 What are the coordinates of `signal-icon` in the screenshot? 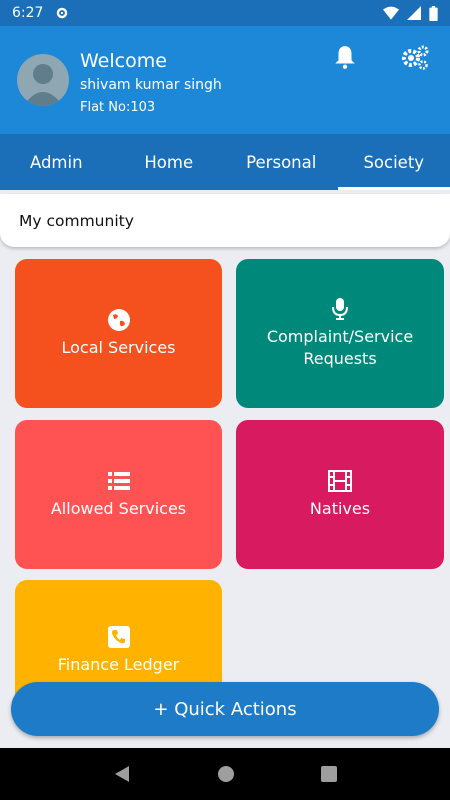 It's located at (414, 13).